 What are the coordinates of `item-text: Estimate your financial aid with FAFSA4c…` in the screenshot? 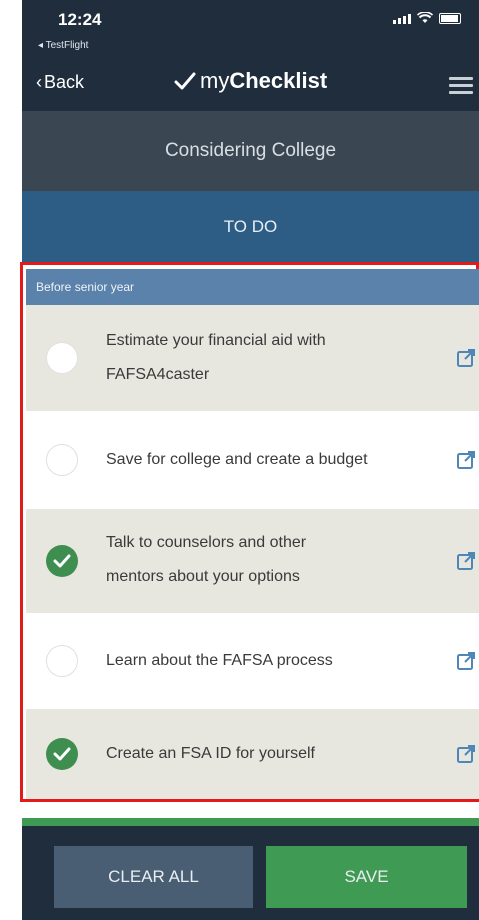 It's located at (216, 357).